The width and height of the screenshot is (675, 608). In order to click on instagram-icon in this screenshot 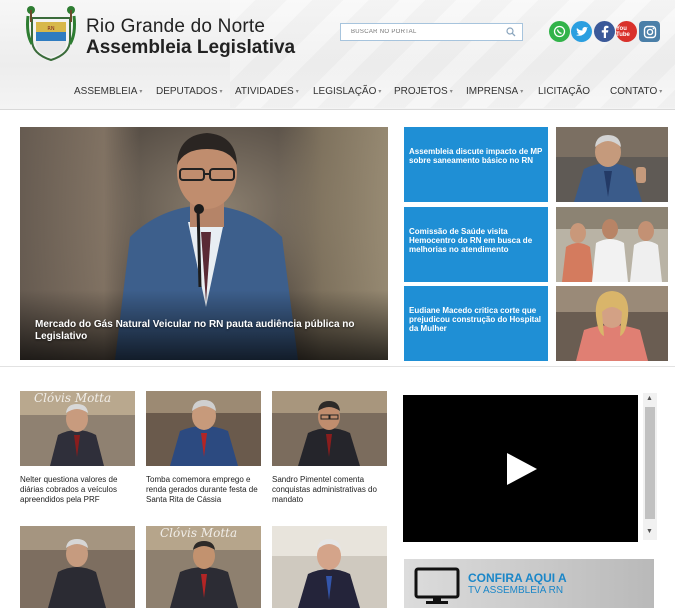, I will do `click(649, 31)`.